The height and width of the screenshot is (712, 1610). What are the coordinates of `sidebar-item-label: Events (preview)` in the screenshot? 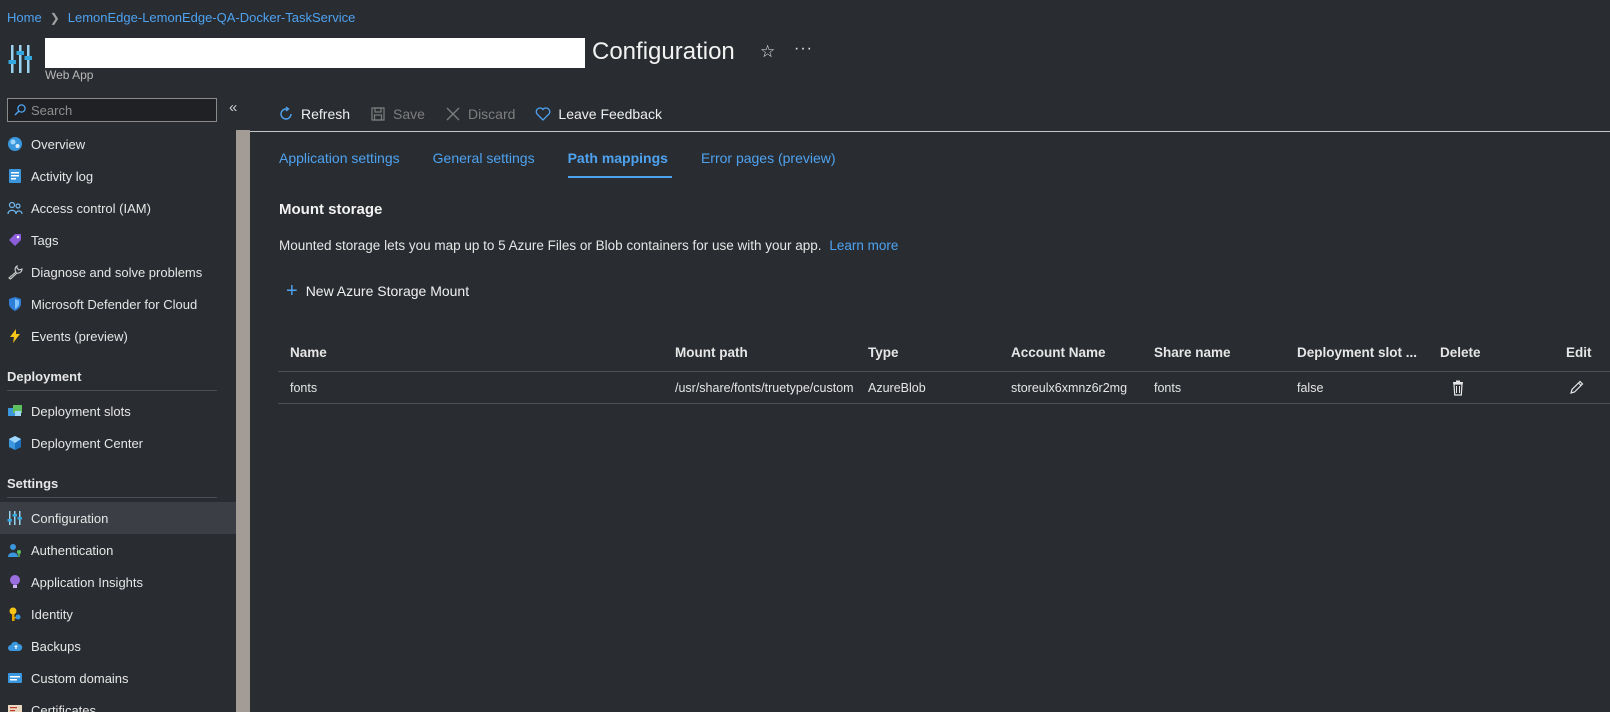 It's located at (79, 336).